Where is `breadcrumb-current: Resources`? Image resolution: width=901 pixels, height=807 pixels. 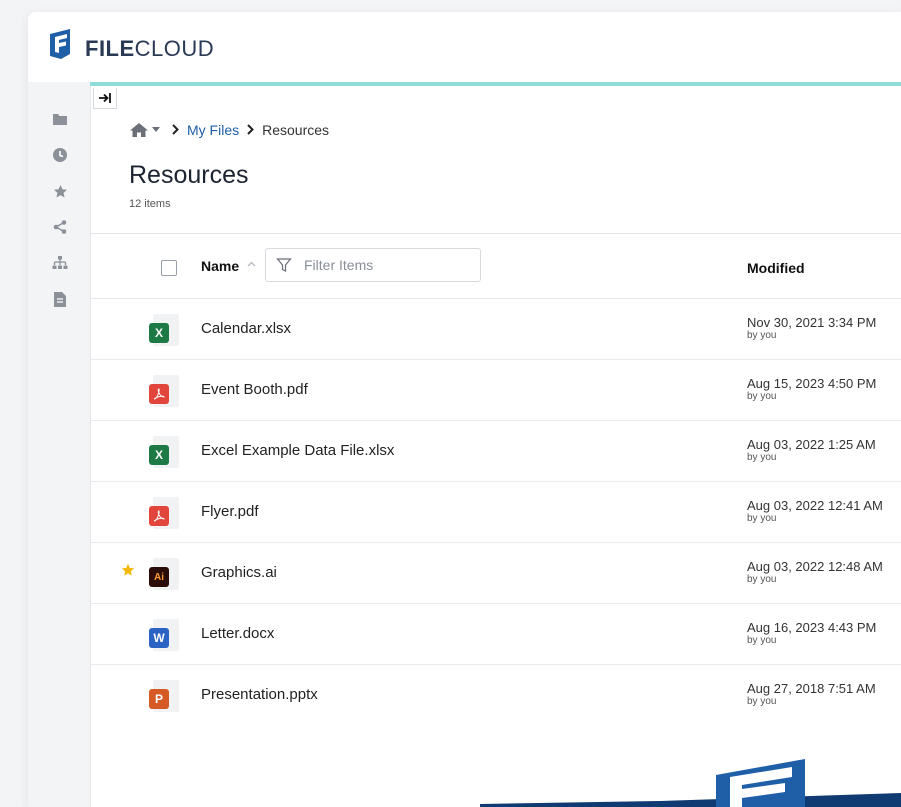 breadcrumb-current: Resources is located at coordinates (296, 130).